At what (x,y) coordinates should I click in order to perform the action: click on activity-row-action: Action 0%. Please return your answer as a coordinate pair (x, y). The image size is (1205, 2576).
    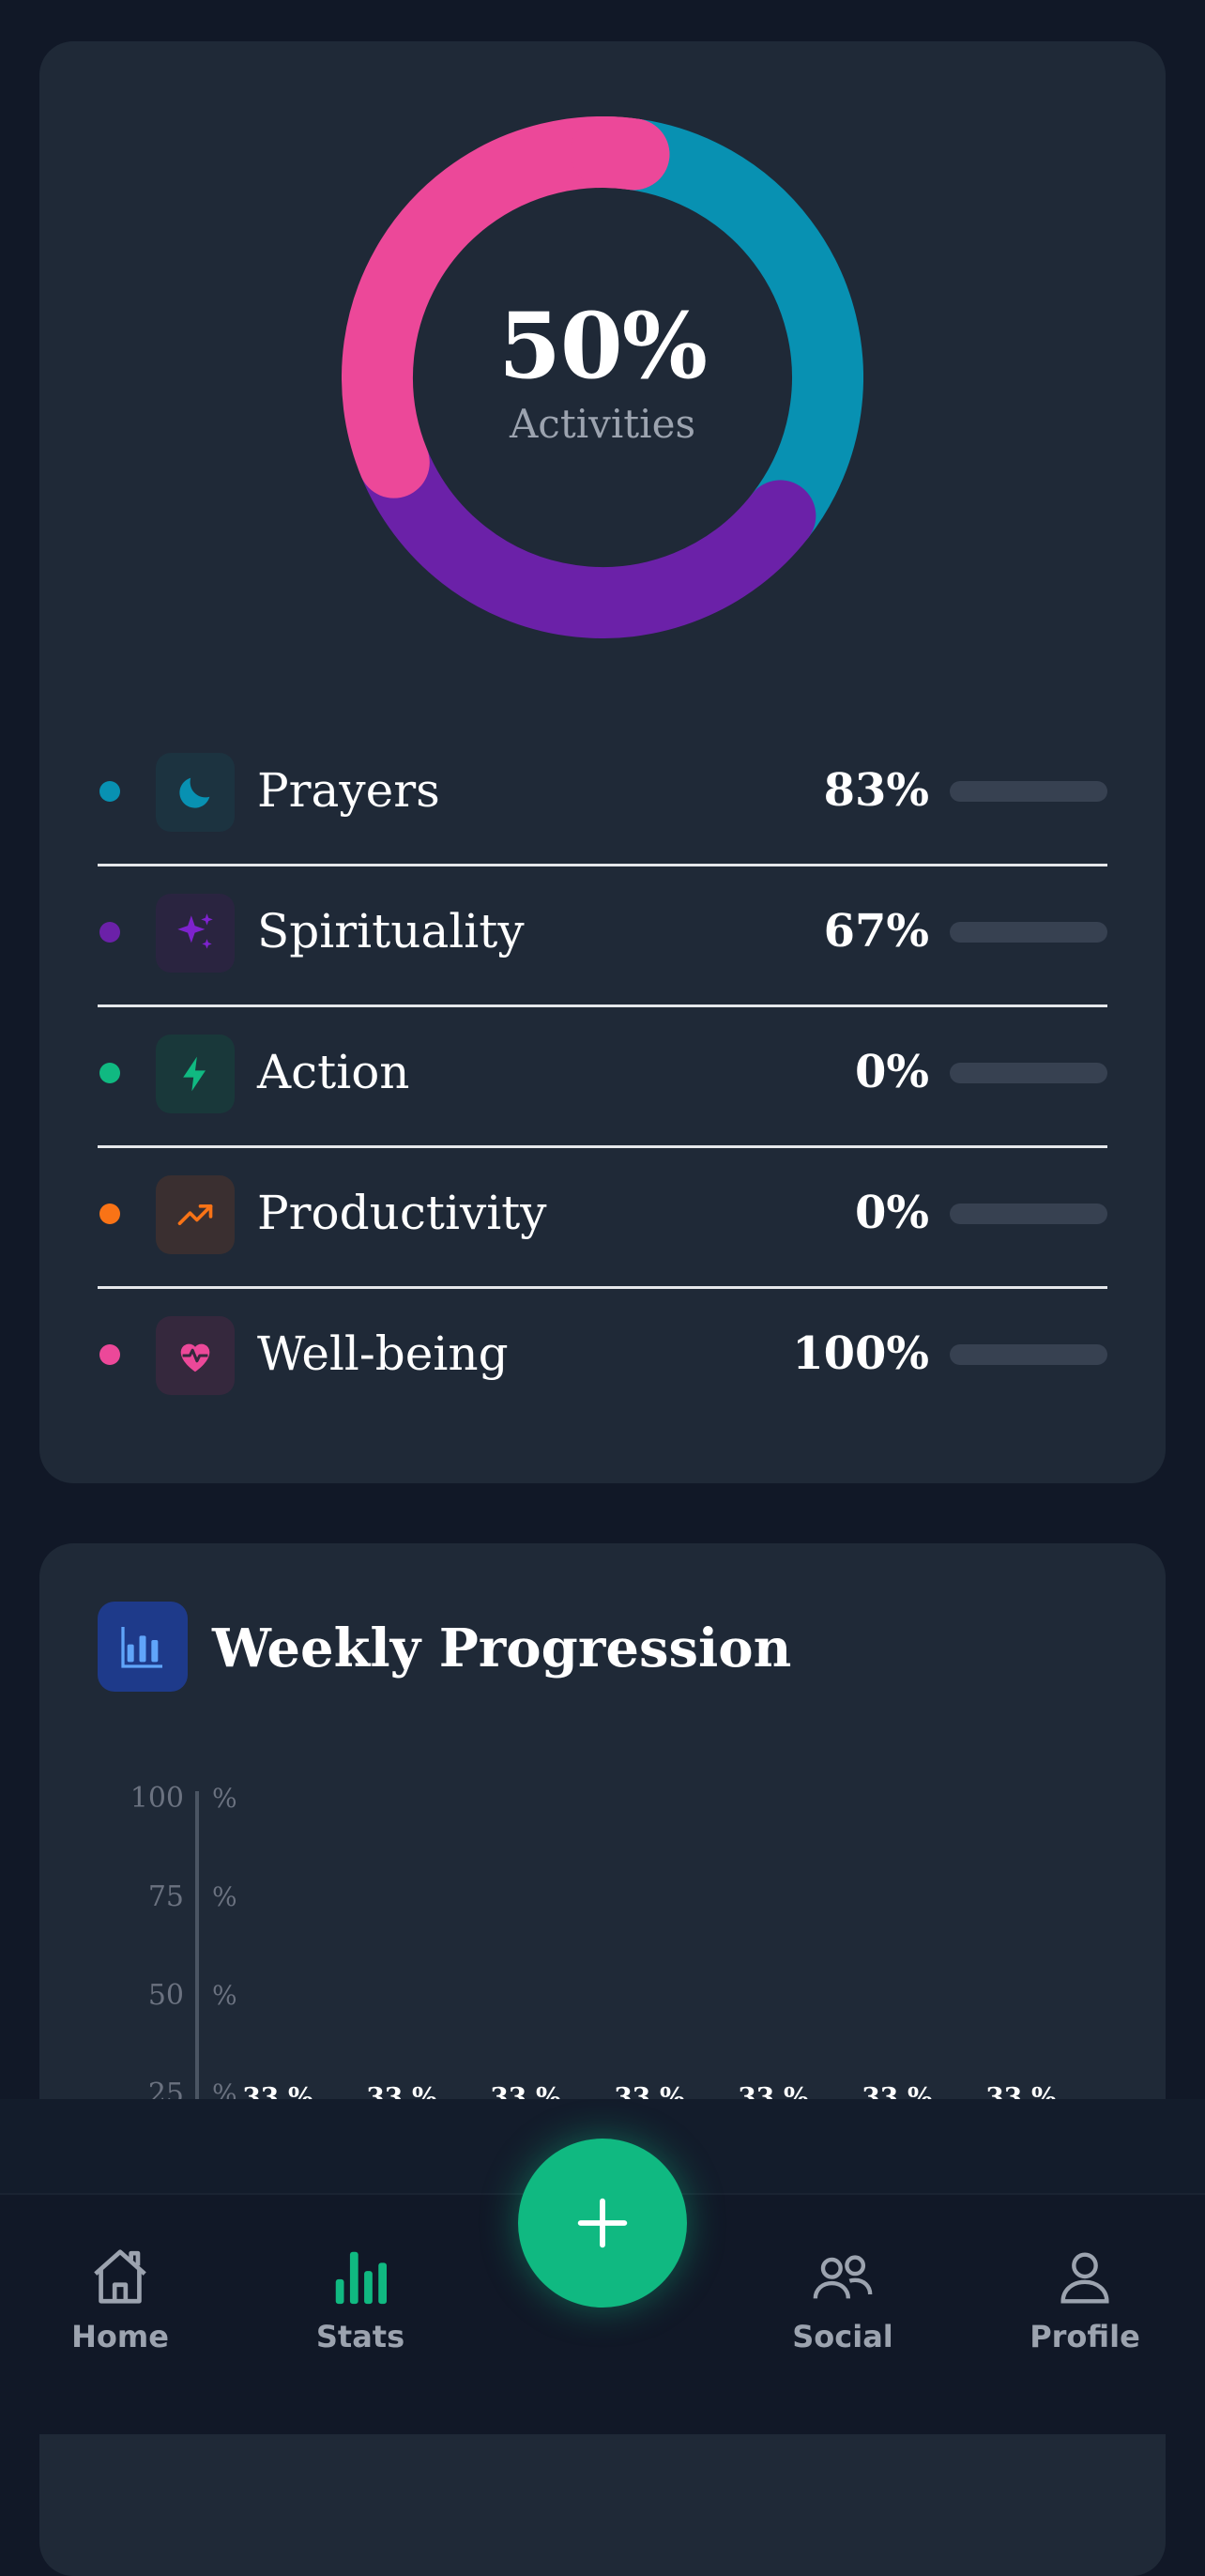
    Looking at the image, I should click on (602, 1076).